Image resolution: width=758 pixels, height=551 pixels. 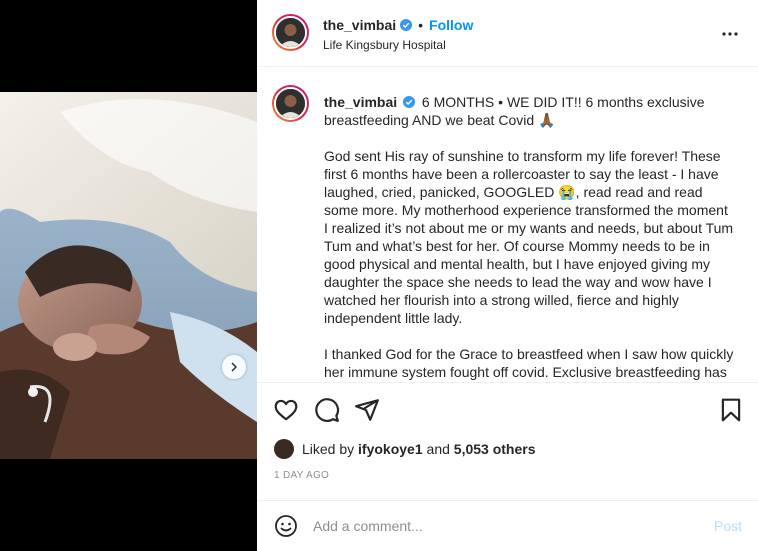 I want to click on header-user-row: the_vimbai • Follow, so click(x=398, y=25).